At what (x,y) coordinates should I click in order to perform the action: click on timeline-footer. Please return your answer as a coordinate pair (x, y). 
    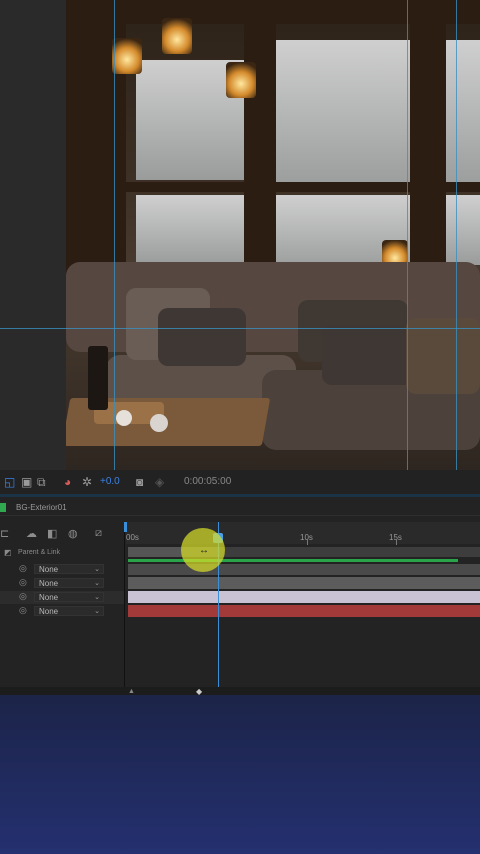
    Looking at the image, I should click on (240, 691).